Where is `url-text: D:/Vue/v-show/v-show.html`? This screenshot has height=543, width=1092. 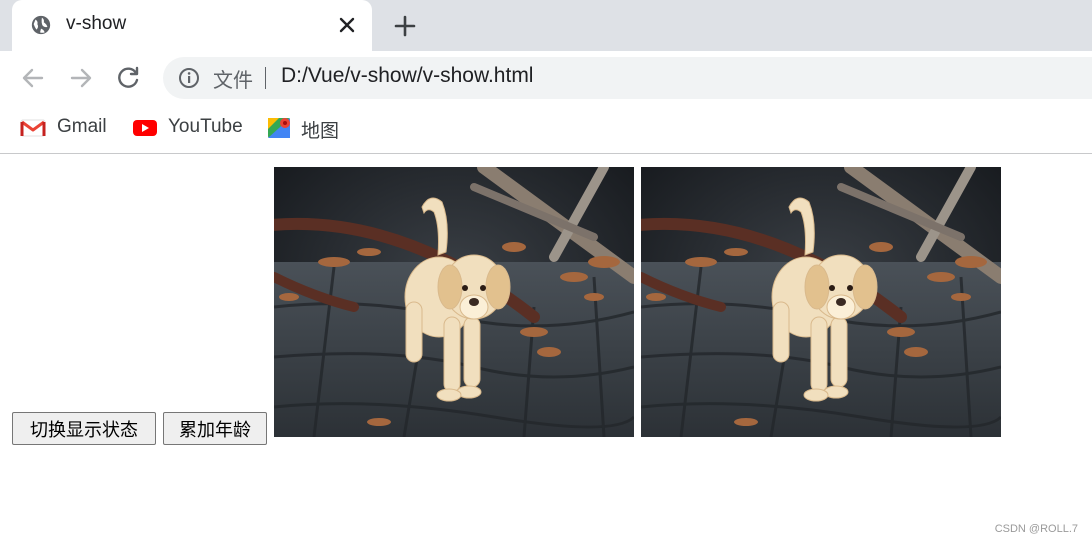 url-text: D:/Vue/v-show/v-show.html is located at coordinates (407, 76).